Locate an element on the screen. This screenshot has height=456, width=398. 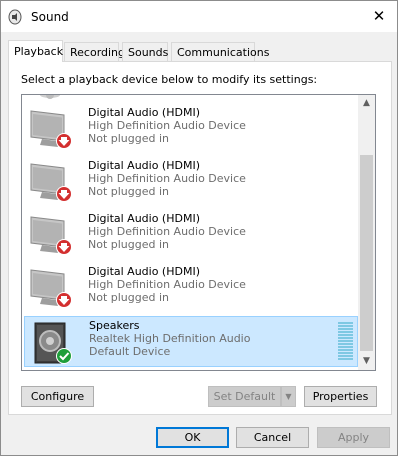
tab-sounds: Sounds is located at coordinates (145, 51).